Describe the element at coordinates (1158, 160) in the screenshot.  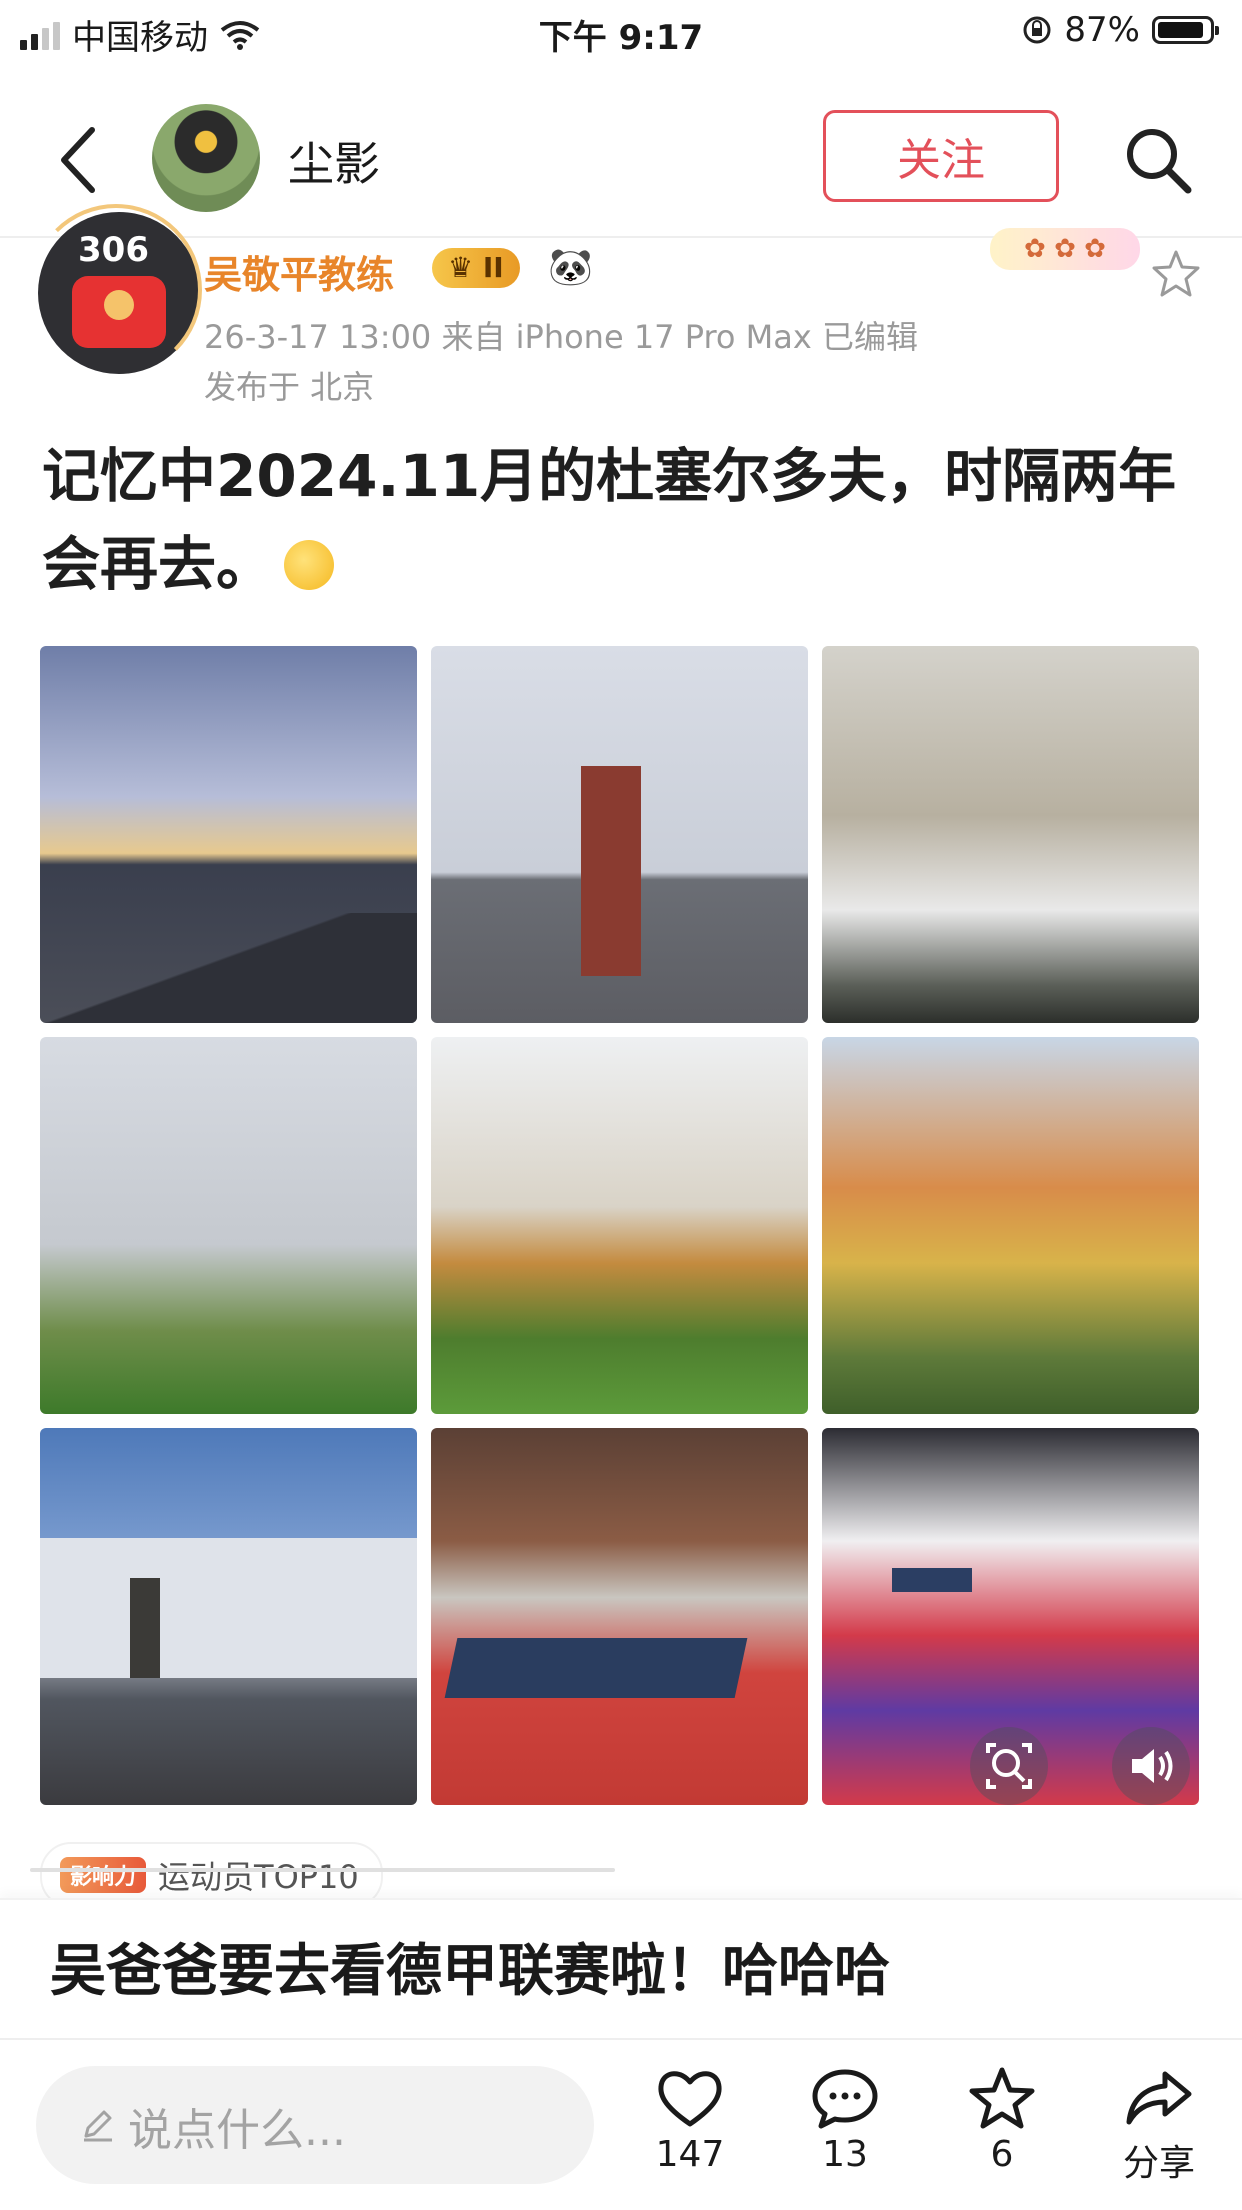
I see `search-icon` at that location.